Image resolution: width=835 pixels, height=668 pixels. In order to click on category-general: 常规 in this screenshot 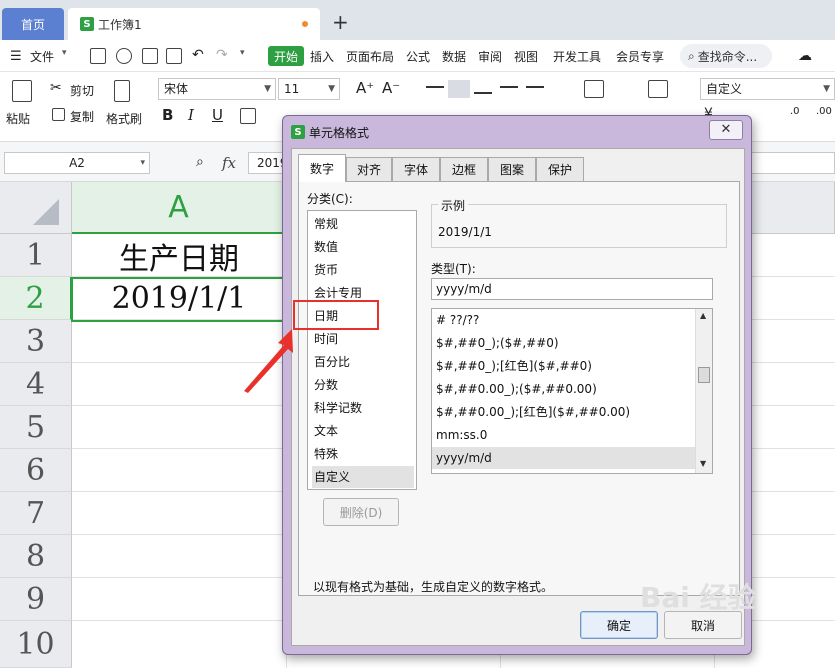, I will do `click(363, 224)`.